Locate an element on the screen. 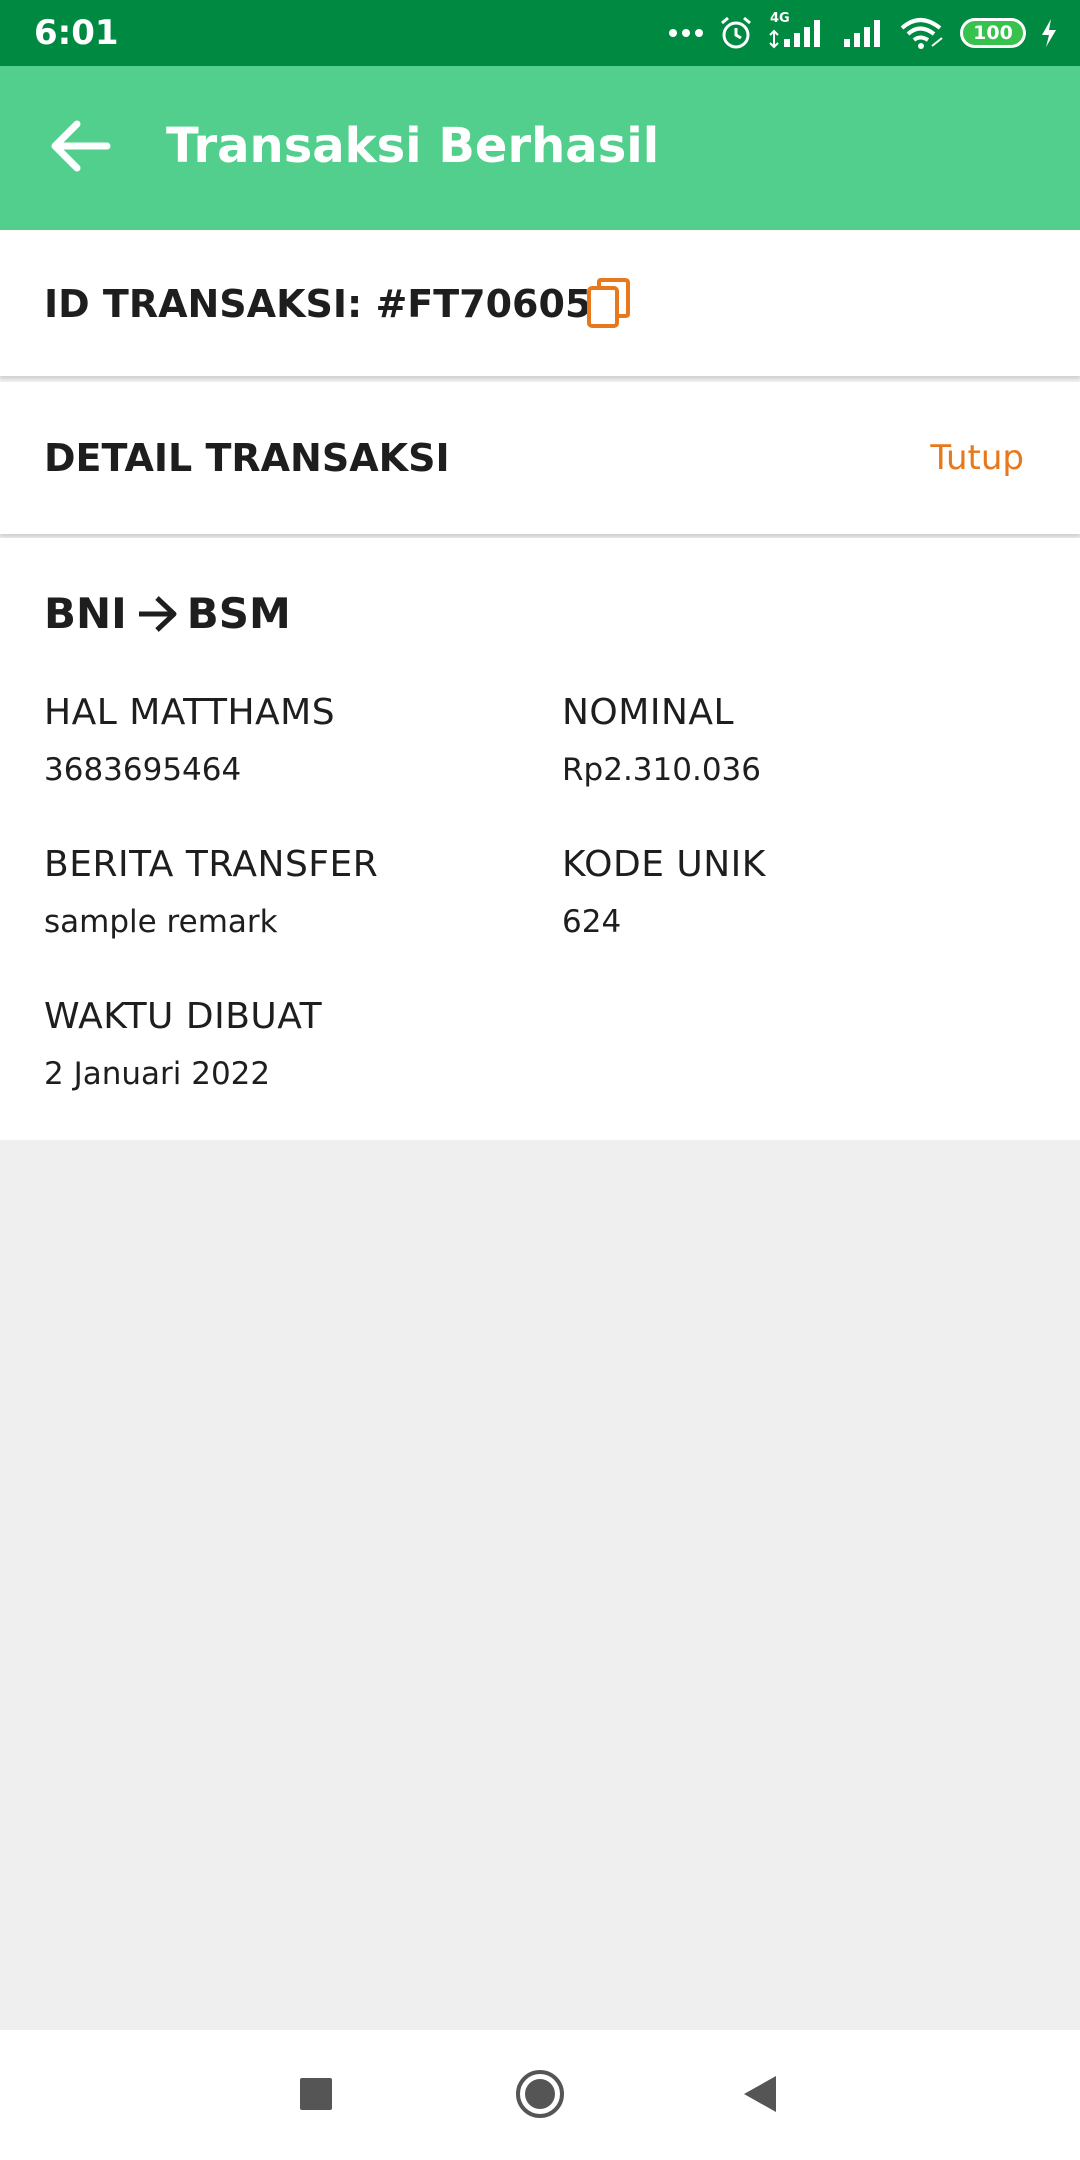 The width and height of the screenshot is (1080, 2160). detail-header: DETAIL TRANSAKSI Tutup is located at coordinates (540, 458).